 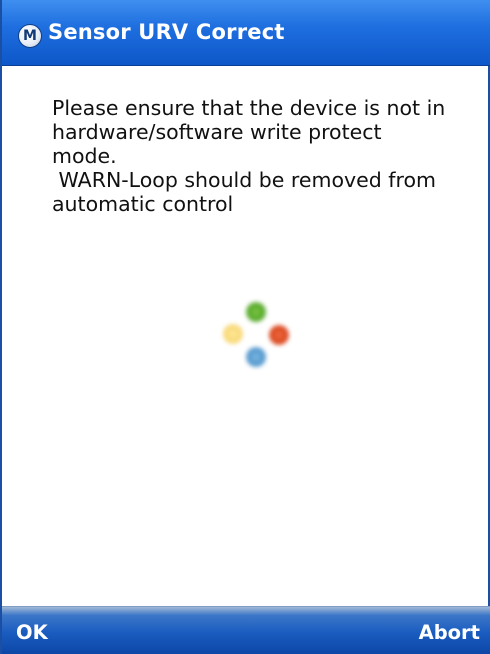 What do you see at coordinates (256, 312) in the screenshot?
I see `spinner-dot-green` at bounding box center [256, 312].